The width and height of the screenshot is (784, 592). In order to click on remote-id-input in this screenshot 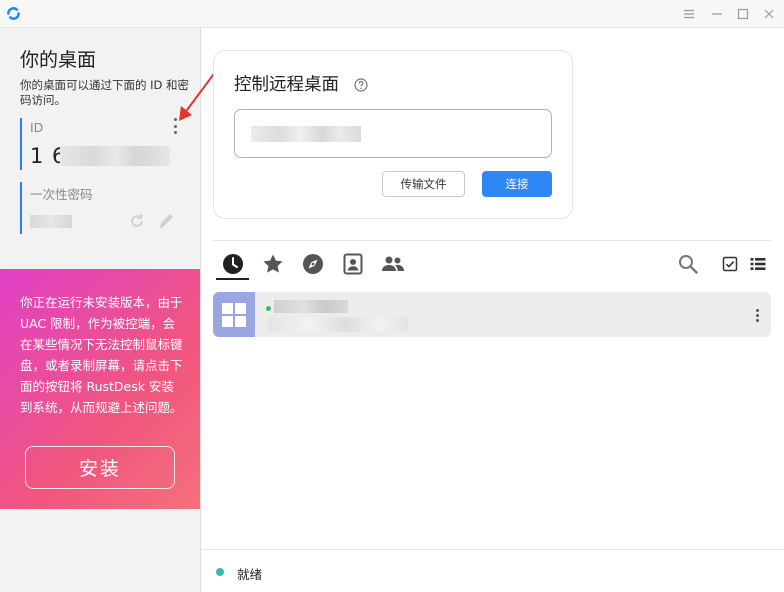, I will do `click(393, 133)`.